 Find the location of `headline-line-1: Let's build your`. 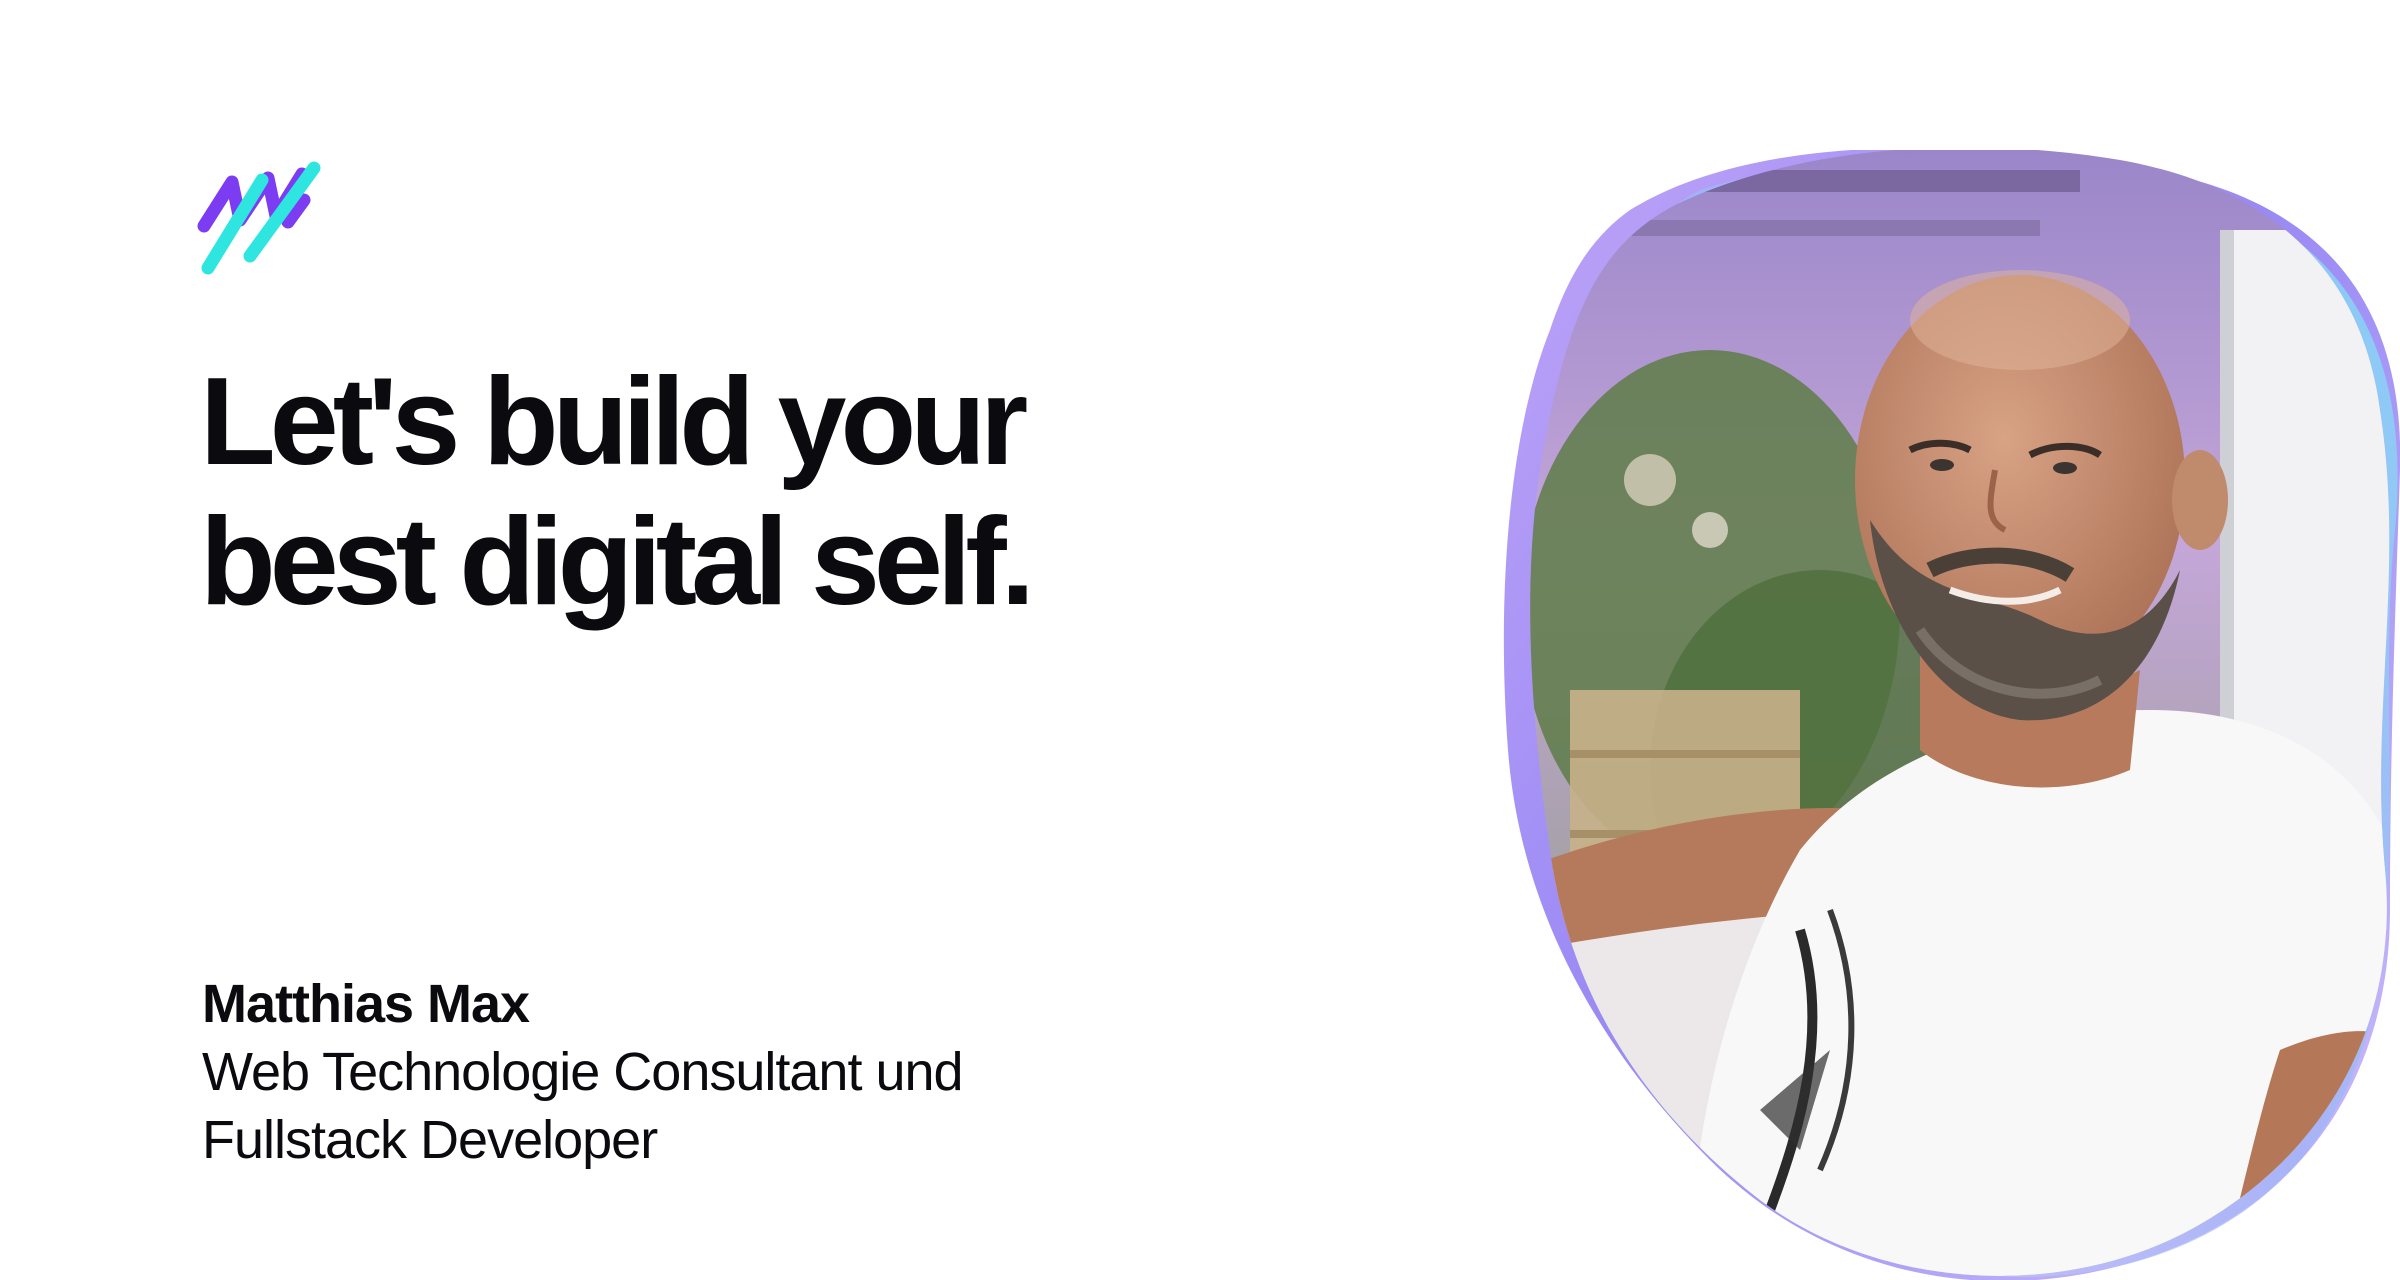

headline-line-1: Let's build your is located at coordinates (614, 422).